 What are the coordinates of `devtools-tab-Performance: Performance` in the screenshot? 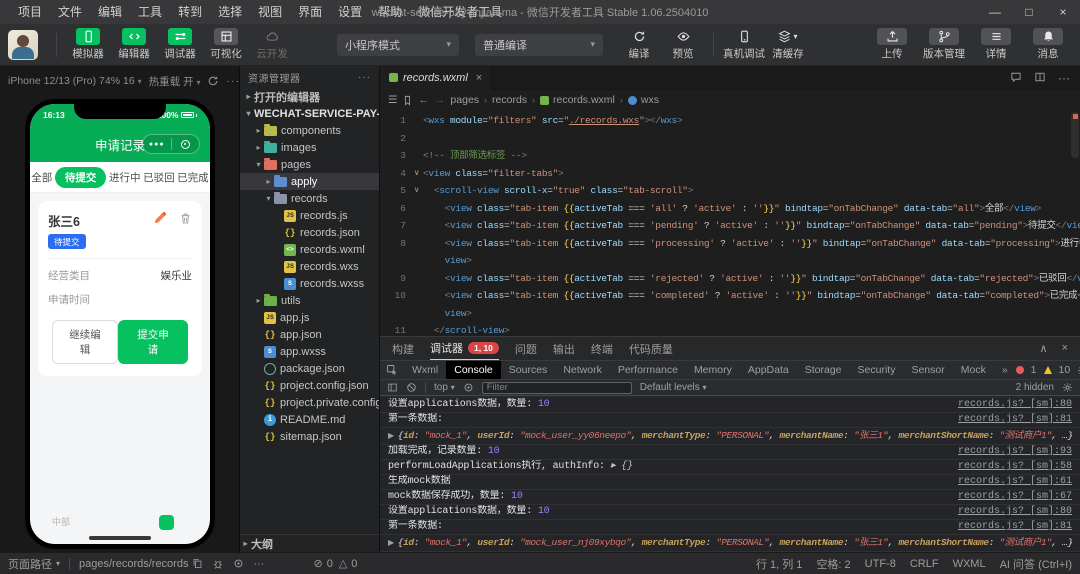 It's located at (648, 370).